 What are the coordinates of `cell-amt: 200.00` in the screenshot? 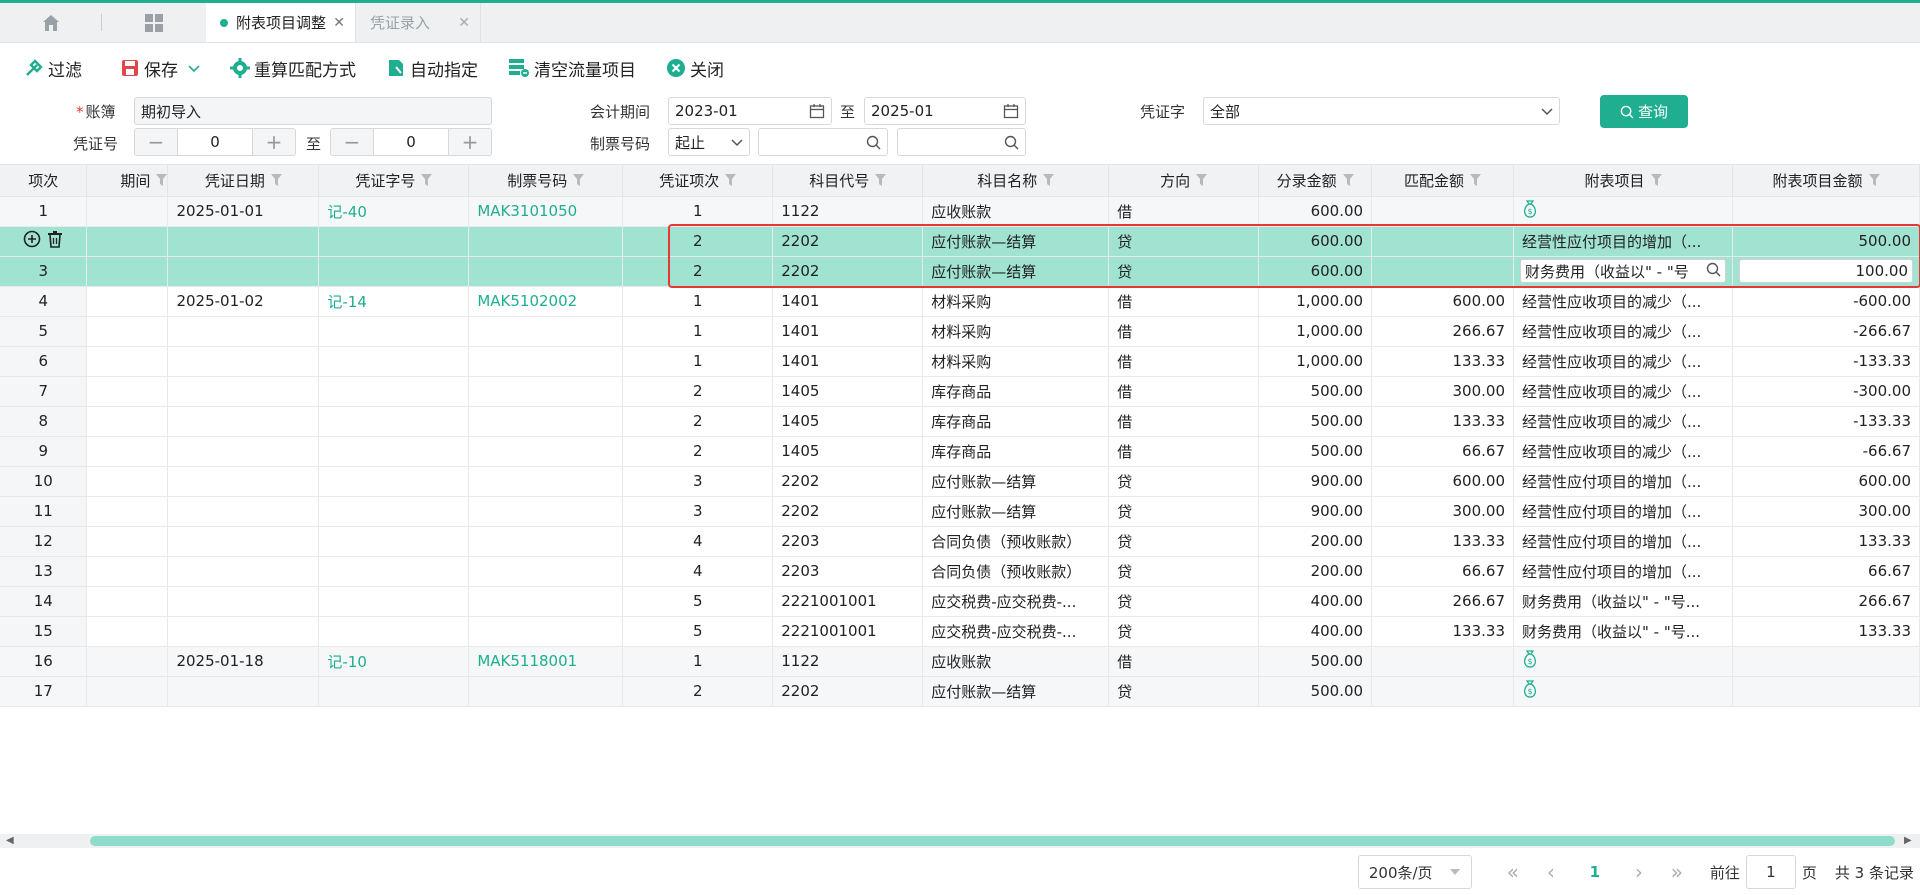 It's located at (1315, 571).